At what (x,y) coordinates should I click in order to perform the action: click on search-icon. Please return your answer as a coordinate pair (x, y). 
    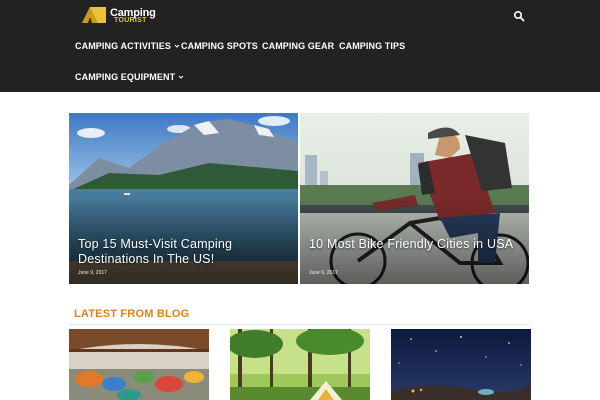
    Looking at the image, I should click on (519, 16).